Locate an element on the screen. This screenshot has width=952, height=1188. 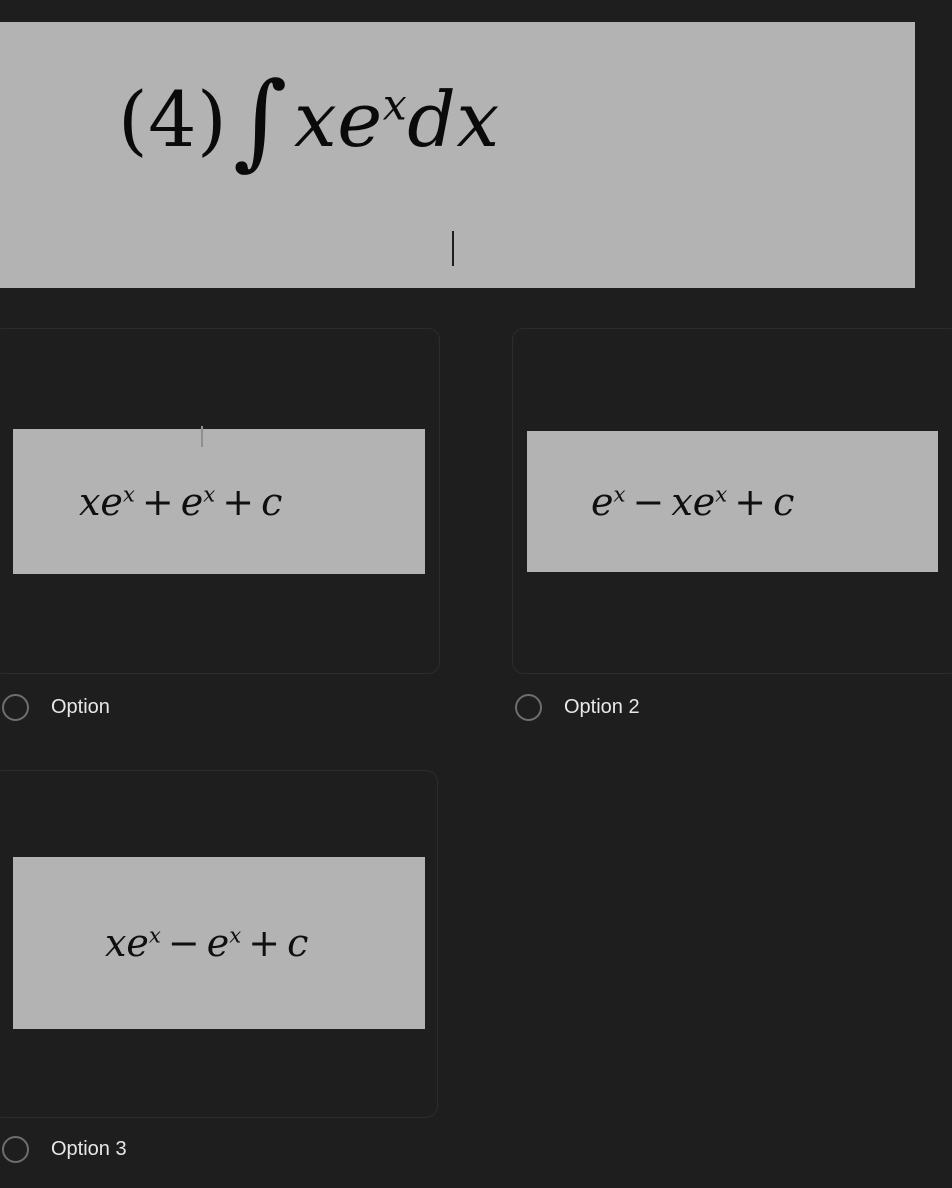
option-1-formula-image: xex + ex + c is located at coordinates (219, 501).